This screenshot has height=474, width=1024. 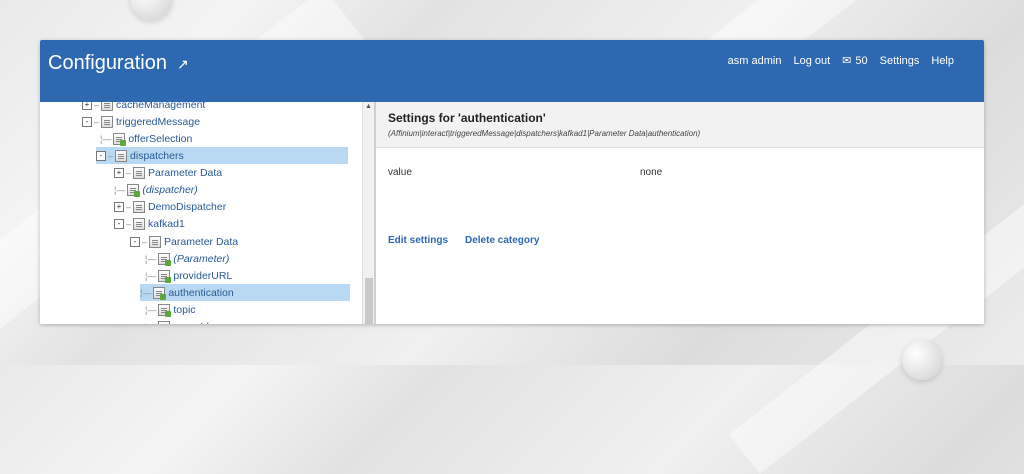 What do you see at coordinates (369, 301) in the screenshot?
I see `scrollbar-thumb` at bounding box center [369, 301].